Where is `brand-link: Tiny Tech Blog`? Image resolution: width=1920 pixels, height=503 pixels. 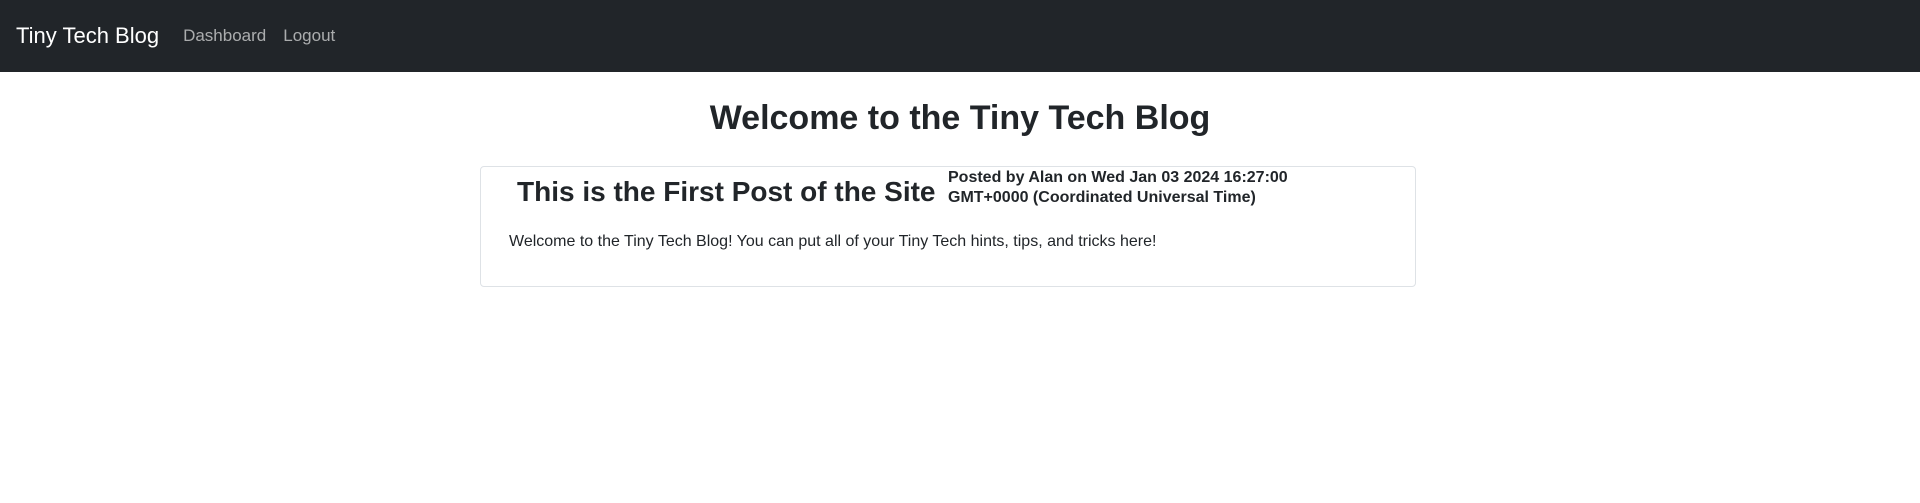
brand-link: Tiny Tech Blog is located at coordinates (87, 36).